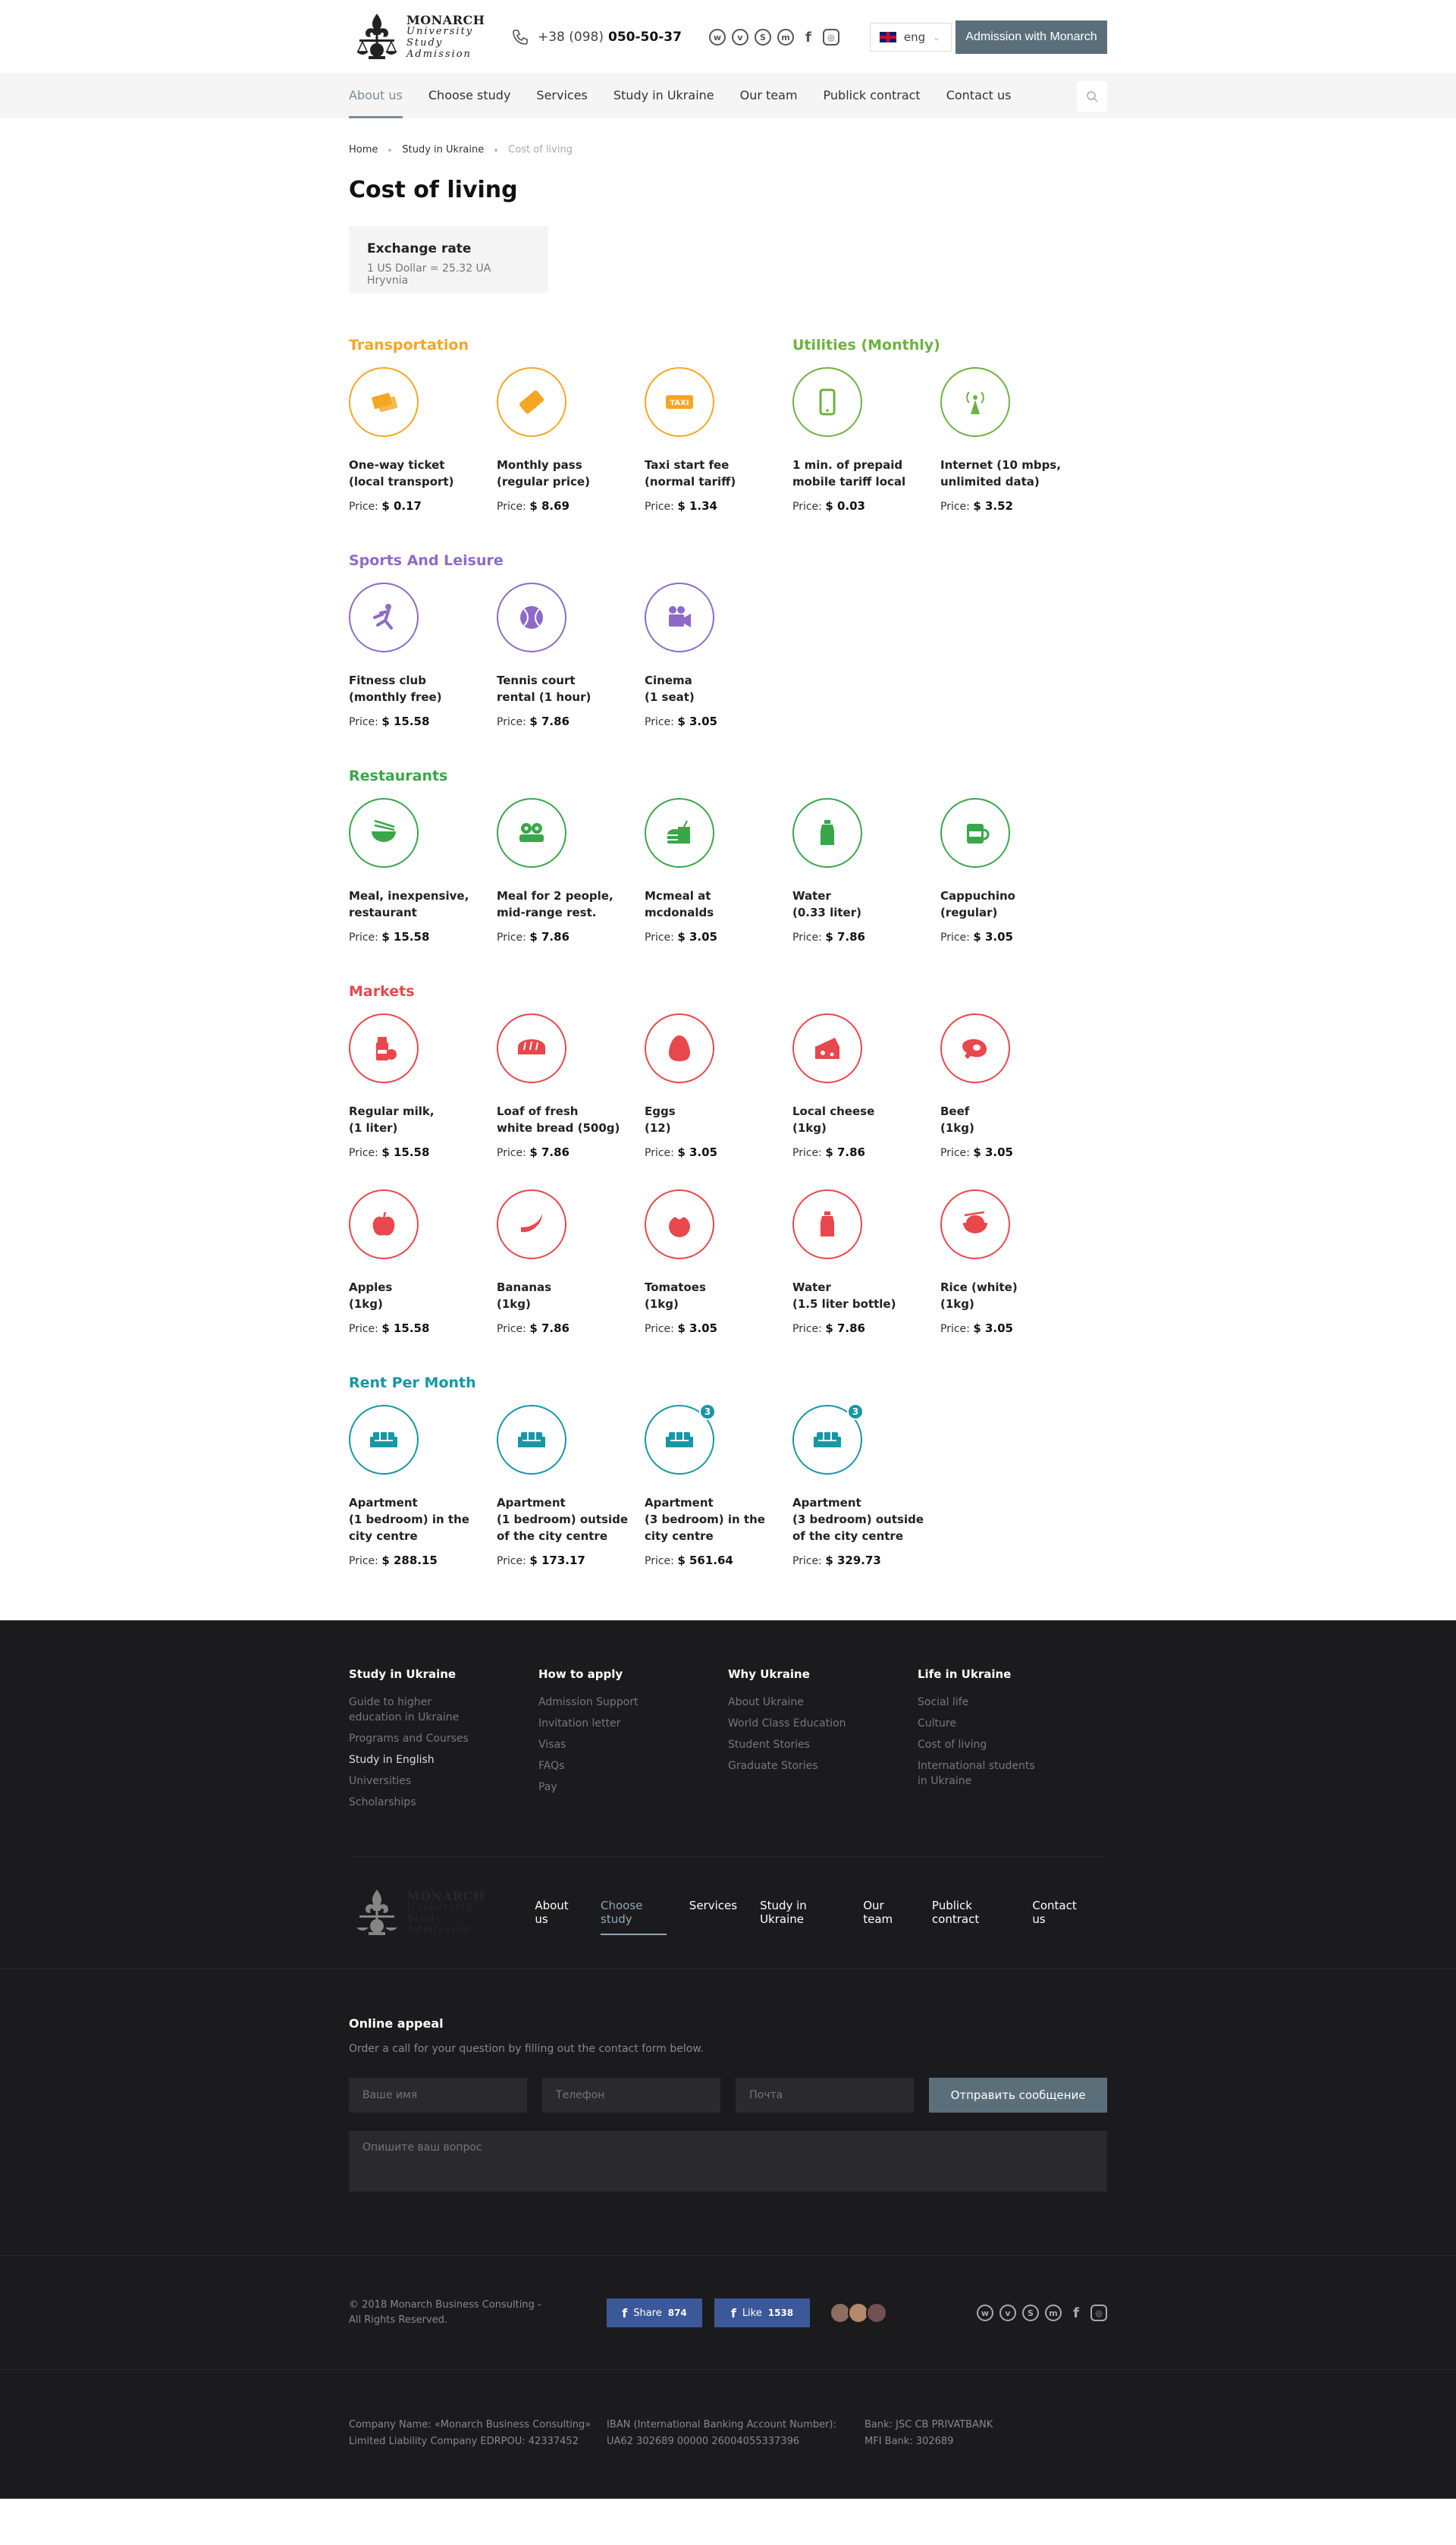 The image size is (1456, 2545). I want to click on logo-line4: Admission, so click(439, 1930).